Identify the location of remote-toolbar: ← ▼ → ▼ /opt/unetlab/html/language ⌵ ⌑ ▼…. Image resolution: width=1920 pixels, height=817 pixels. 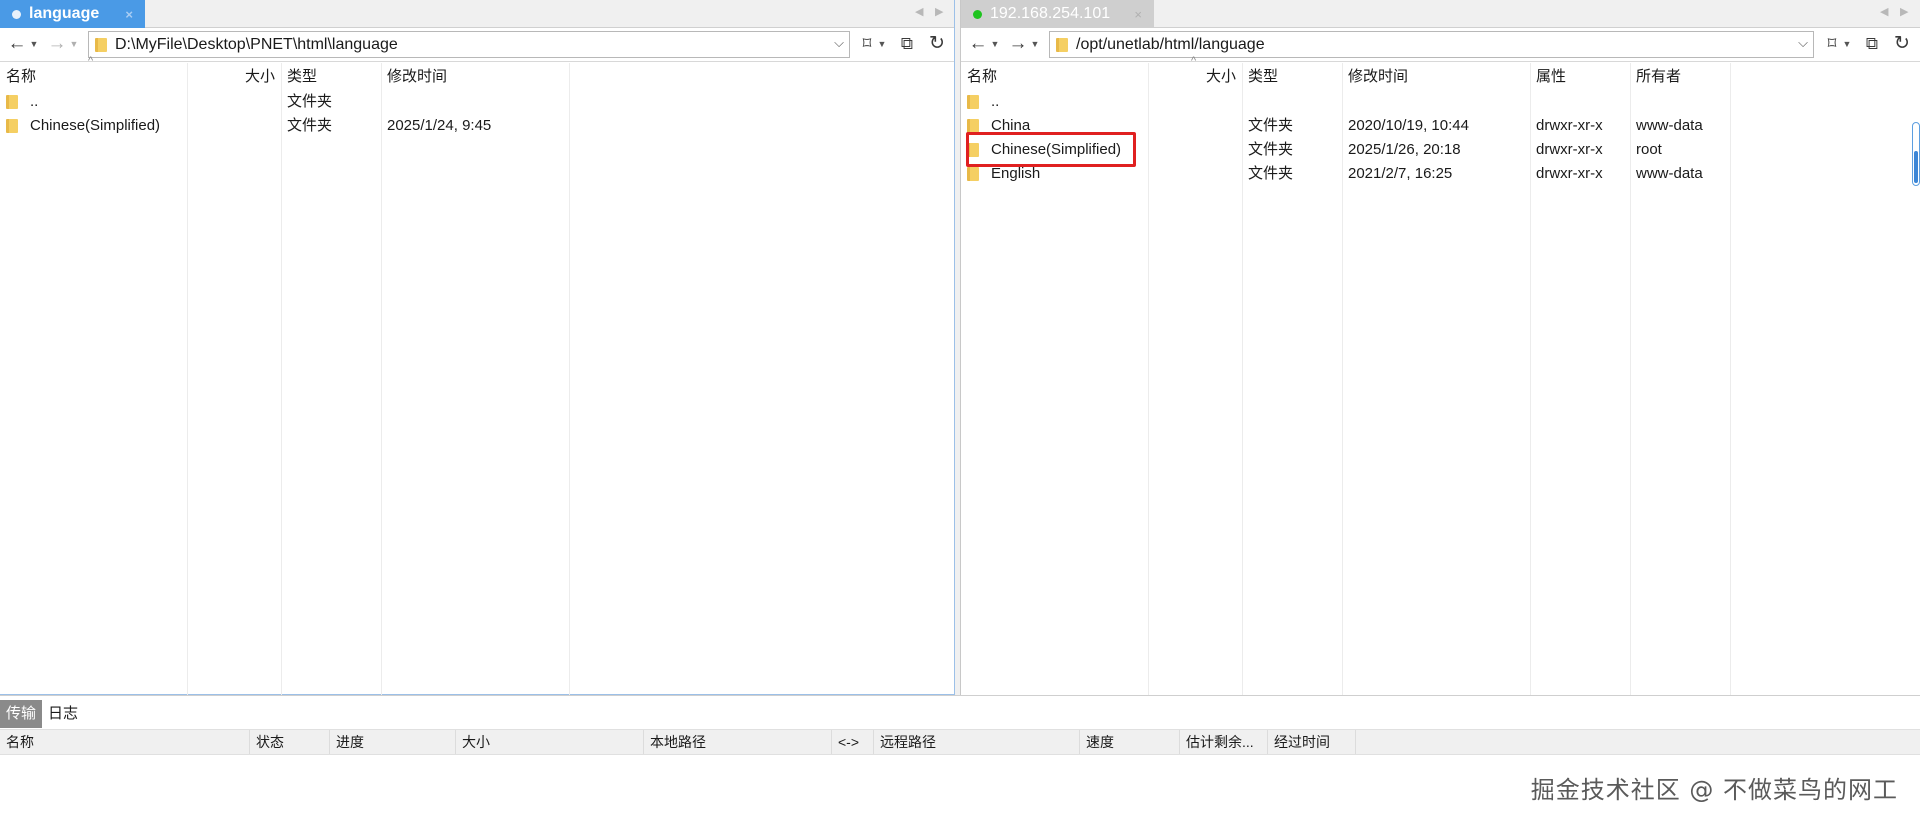
(1440, 45).